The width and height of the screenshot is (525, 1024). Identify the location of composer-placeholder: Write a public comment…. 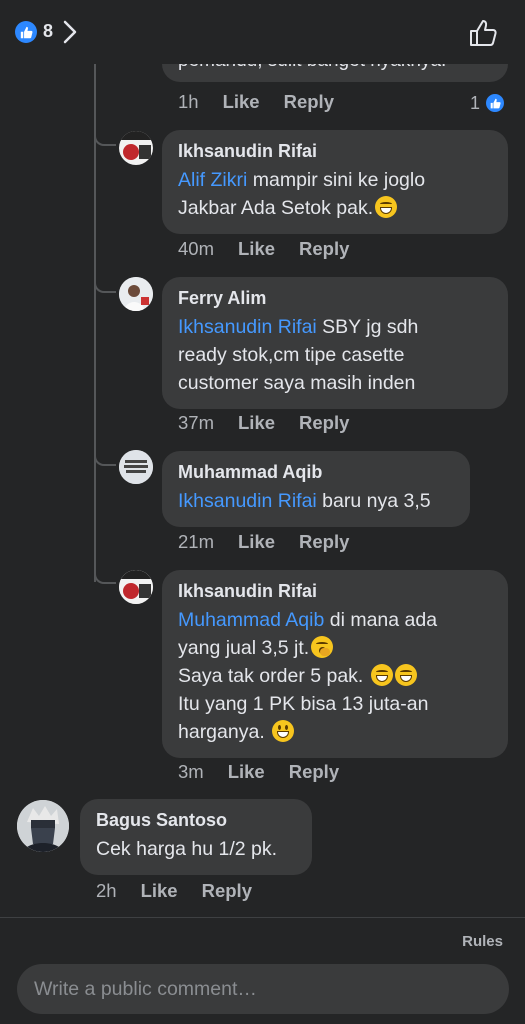
(145, 988).